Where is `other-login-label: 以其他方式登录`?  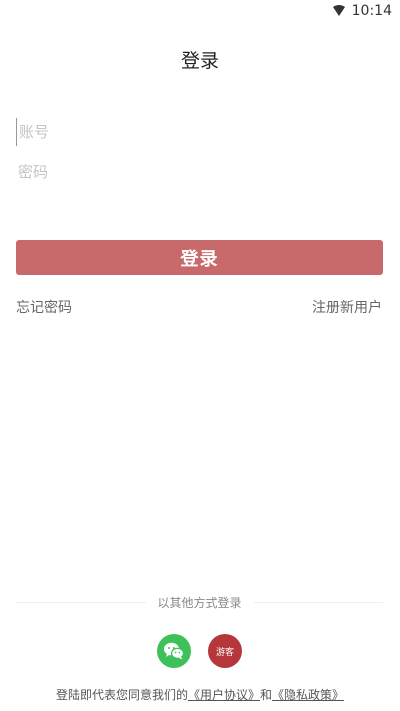
other-login-label: 以其他方式登录 is located at coordinates (199, 602).